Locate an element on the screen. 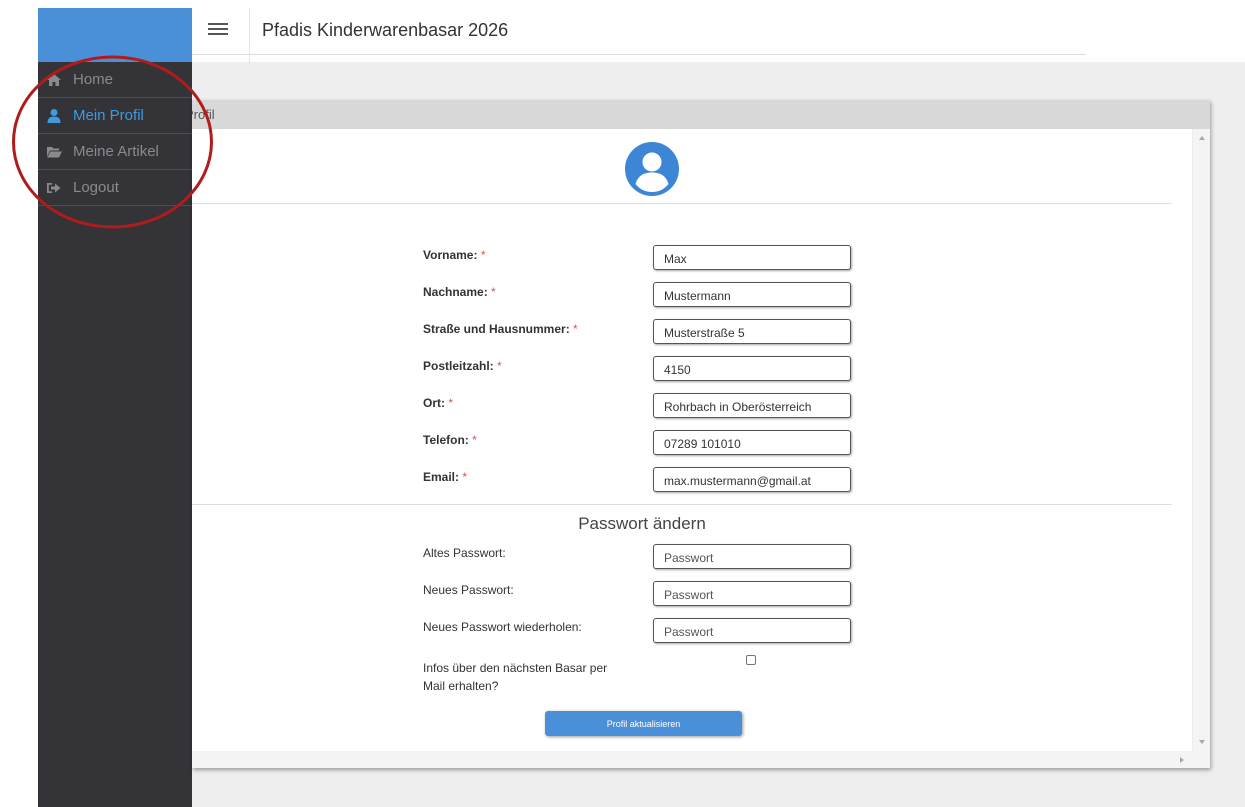 This screenshot has width=1245, height=807. email-input is located at coordinates (752, 479).